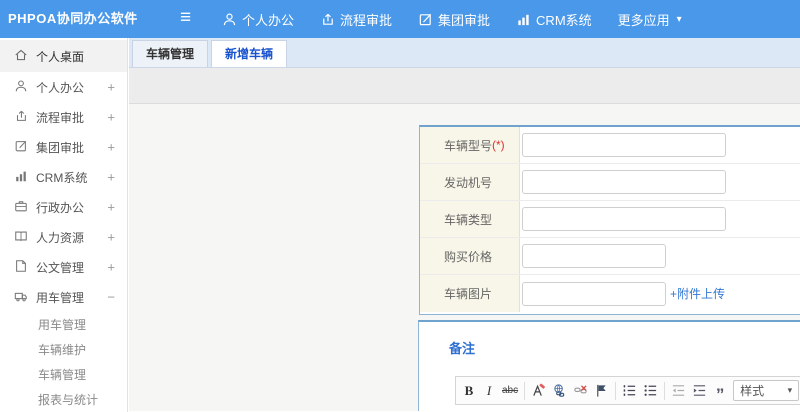  I want to click on topnav-item-crm: CRM系统, so click(554, 19).